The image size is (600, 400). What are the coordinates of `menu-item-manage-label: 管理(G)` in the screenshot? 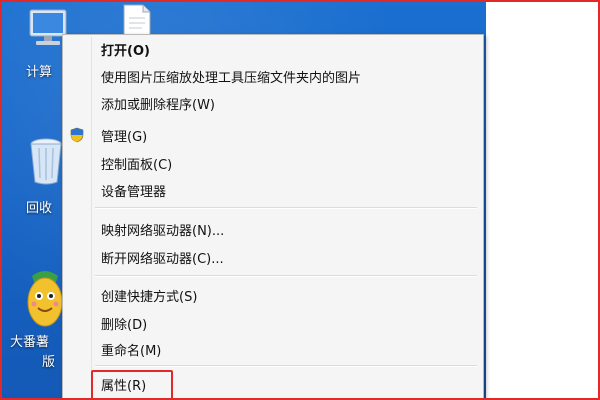 It's located at (124, 137).